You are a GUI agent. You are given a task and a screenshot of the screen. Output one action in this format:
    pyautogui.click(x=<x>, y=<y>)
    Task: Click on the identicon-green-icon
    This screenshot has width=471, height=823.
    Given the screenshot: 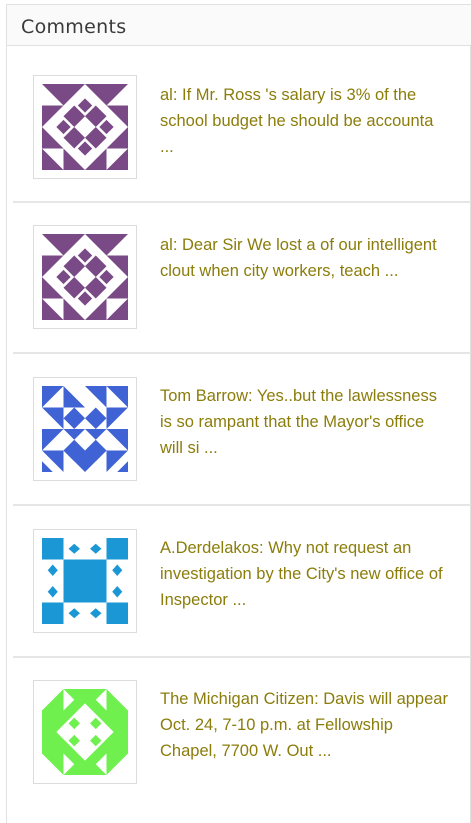 What is the action you would take?
    pyautogui.click(x=85, y=732)
    